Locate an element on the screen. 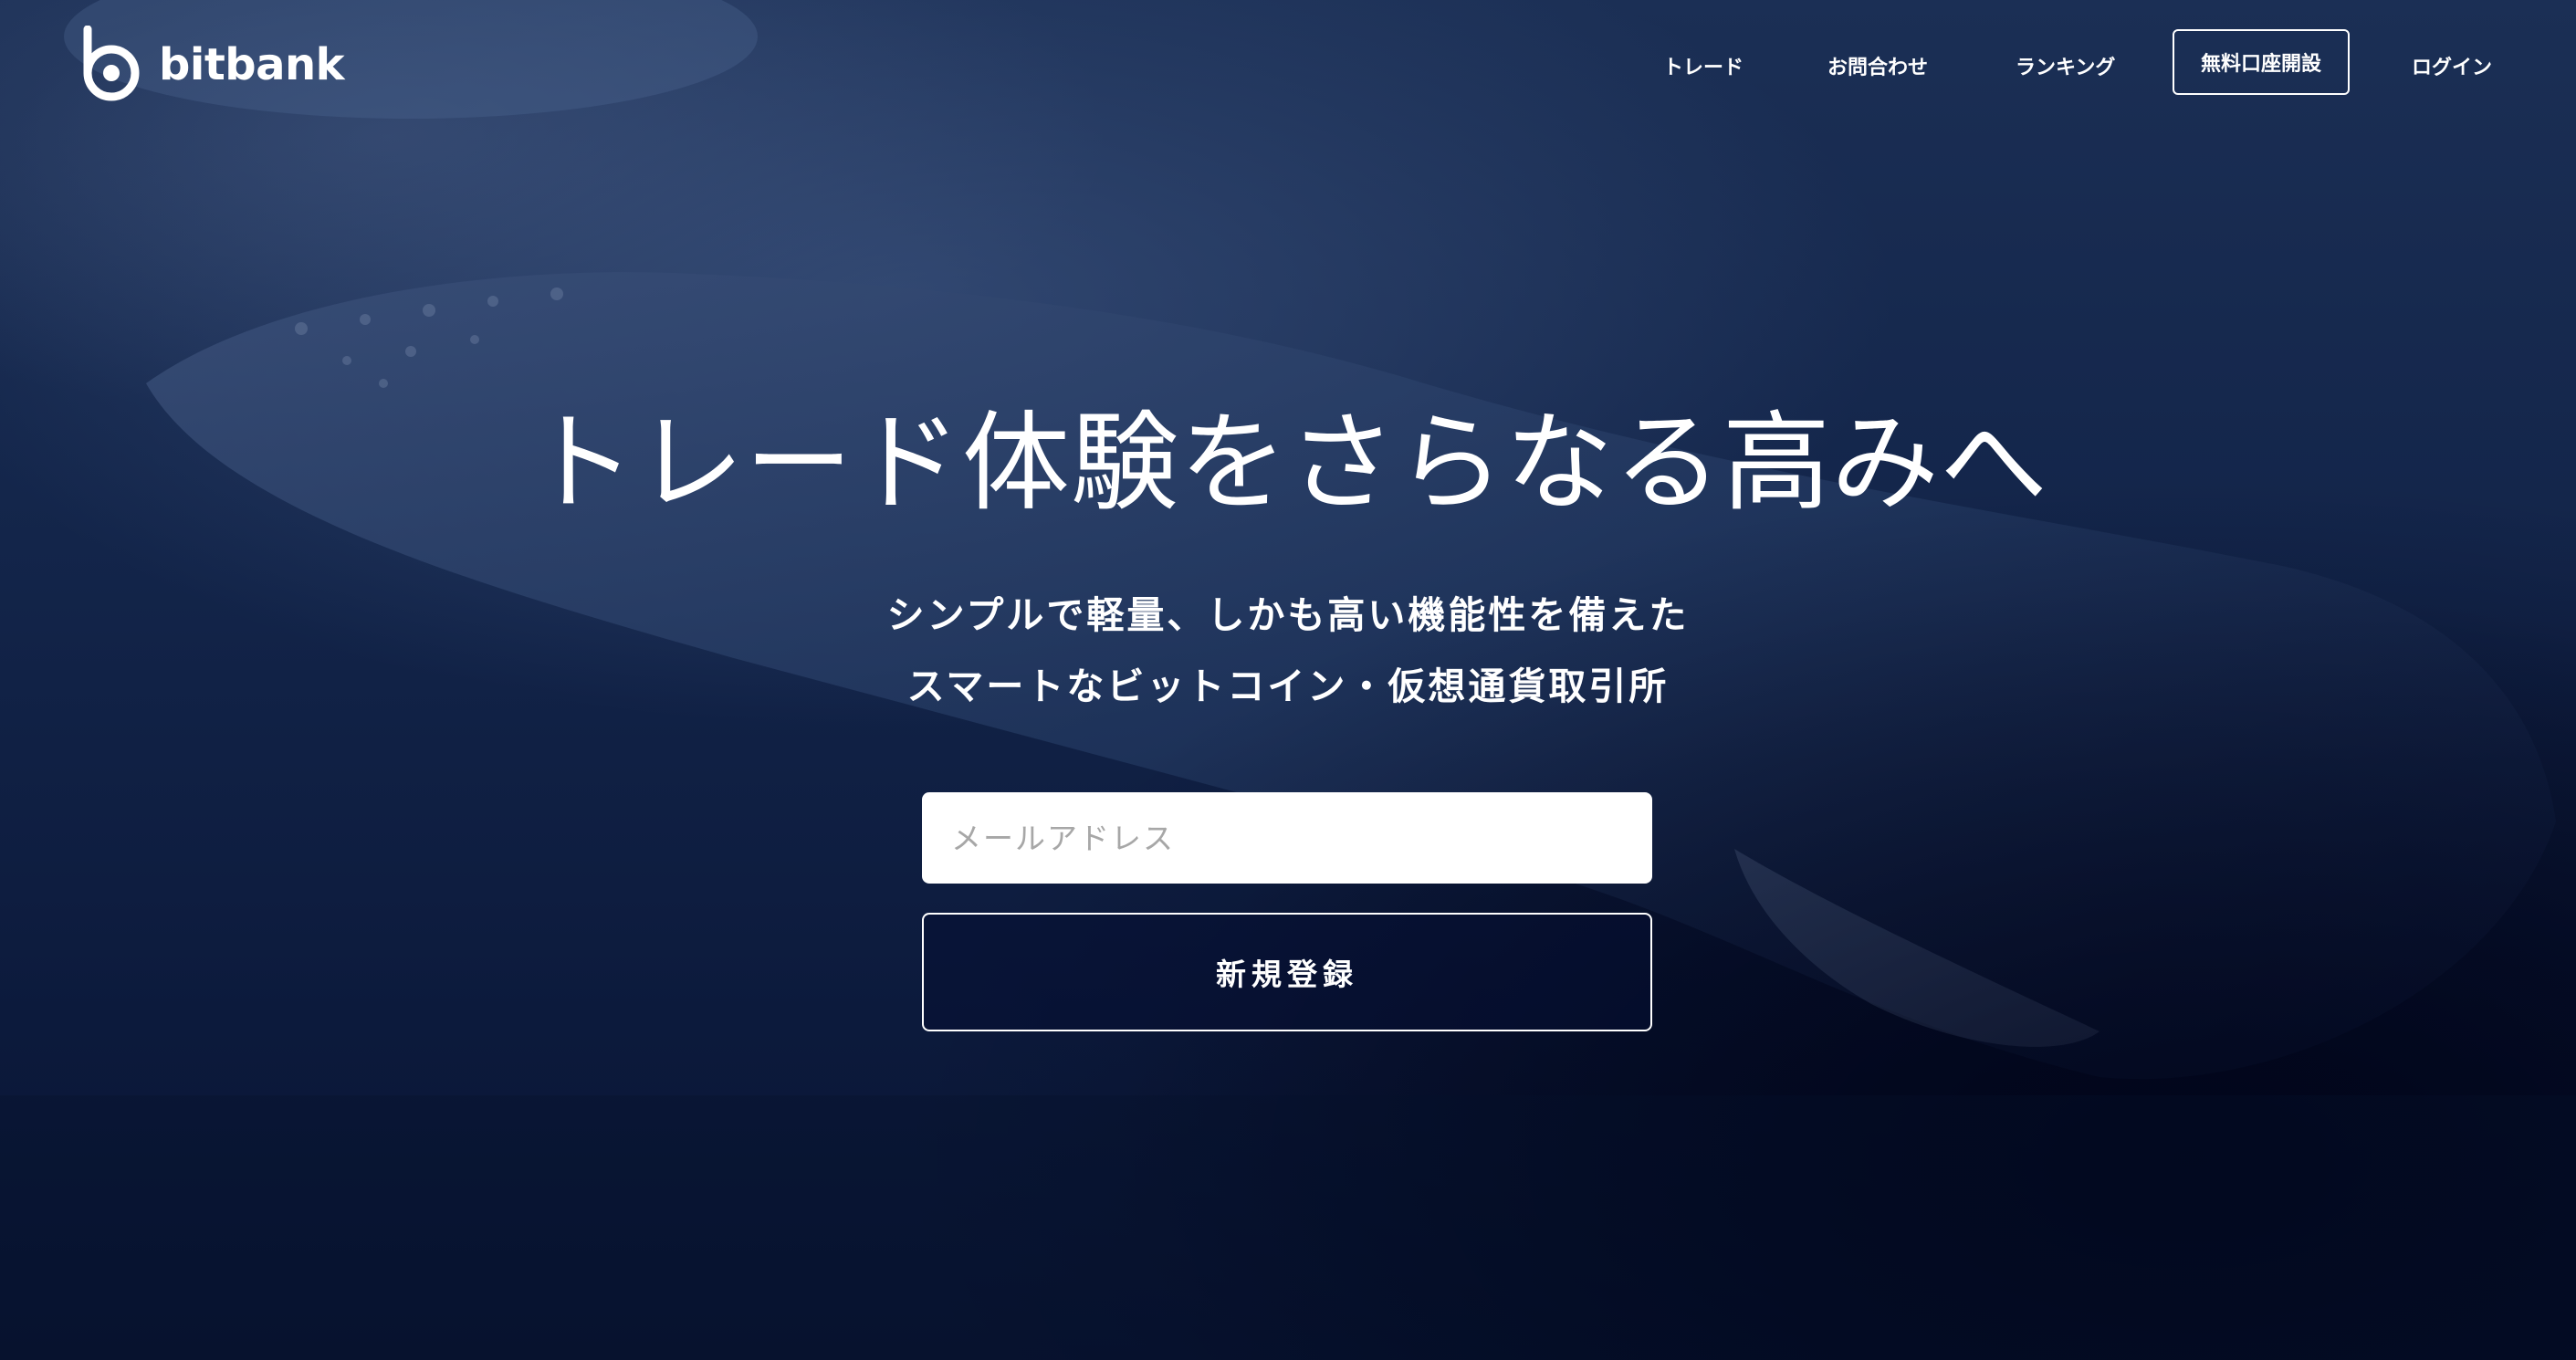  hero-headline: トレード体験をさらなる高みへ is located at coordinates (1288, 463).